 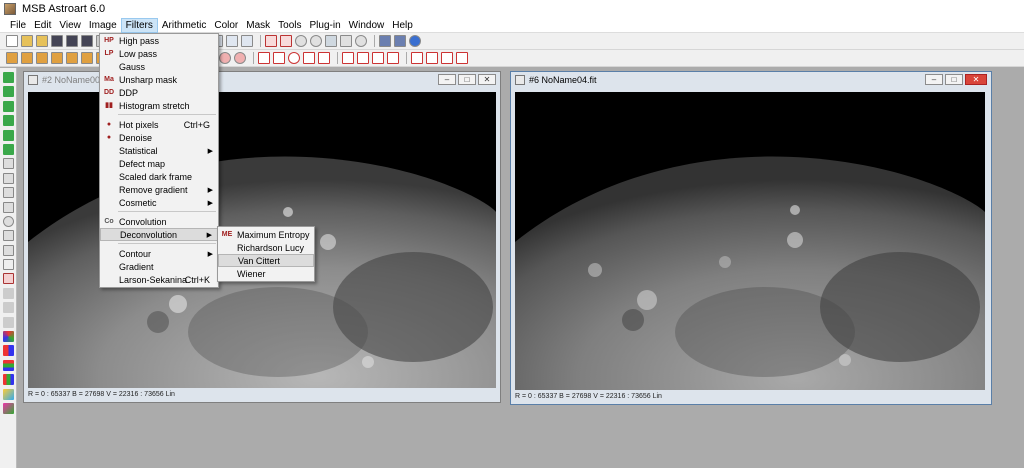 What do you see at coordinates (8, 351) in the screenshot?
I see `color-grid-icon` at bounding box center [8, 351].